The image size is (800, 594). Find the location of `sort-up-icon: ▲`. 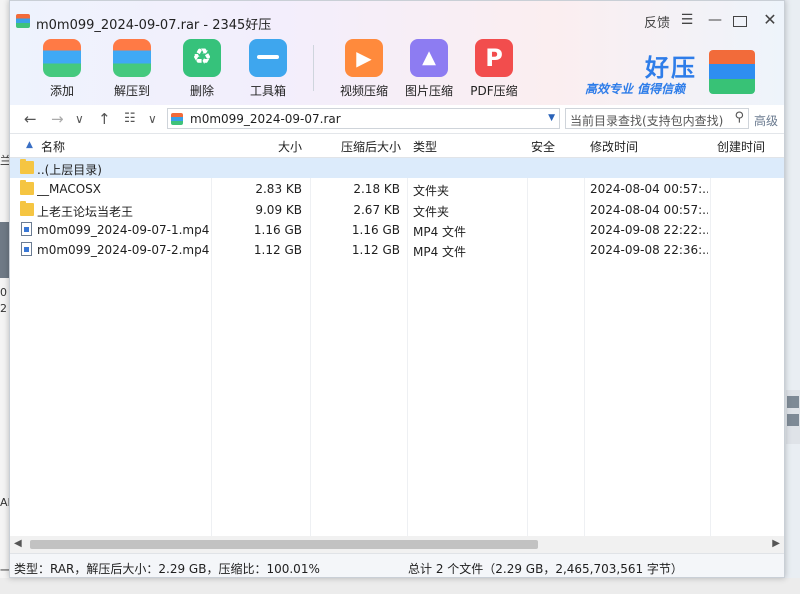

sort-up-icon: ▲ is located at coordinates (29, 145).